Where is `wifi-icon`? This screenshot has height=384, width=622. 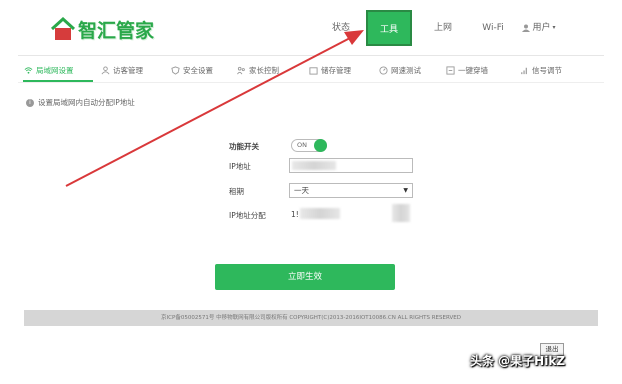 wifi-icon is located at coordinates (28, 70).